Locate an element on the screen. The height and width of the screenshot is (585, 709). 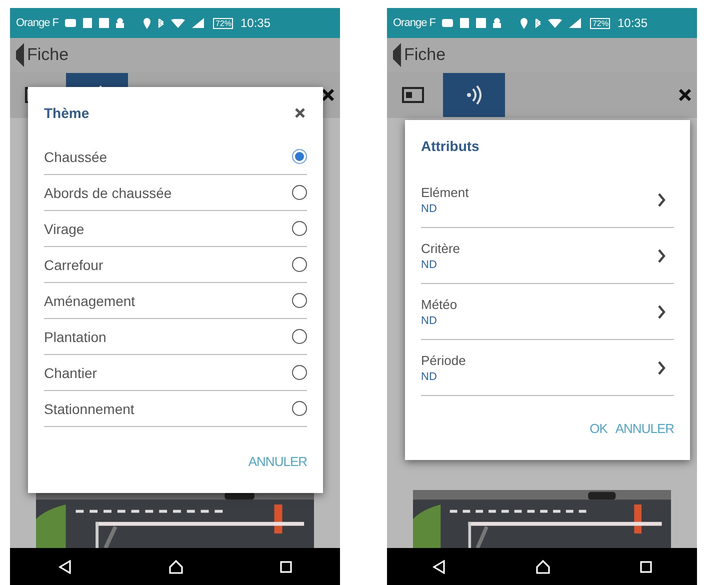
theme-option: Stationnement is located at coordinates (175, 409).